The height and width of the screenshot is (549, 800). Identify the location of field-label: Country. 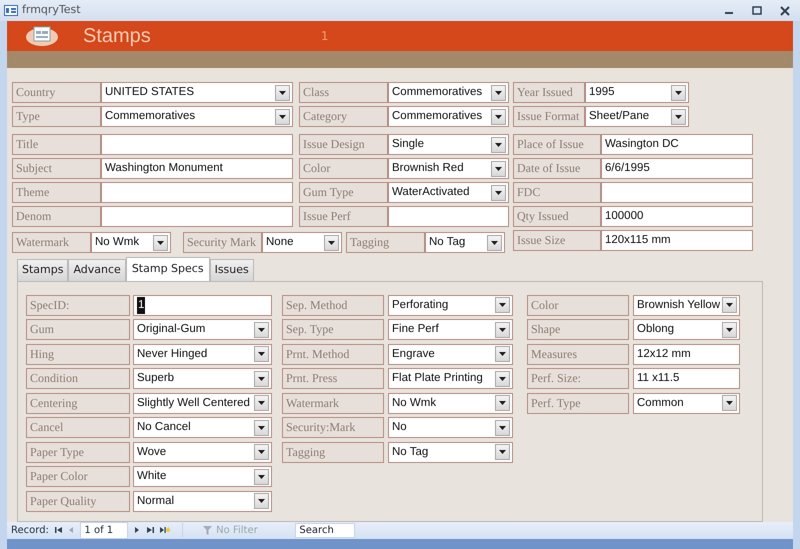
(56, 93).